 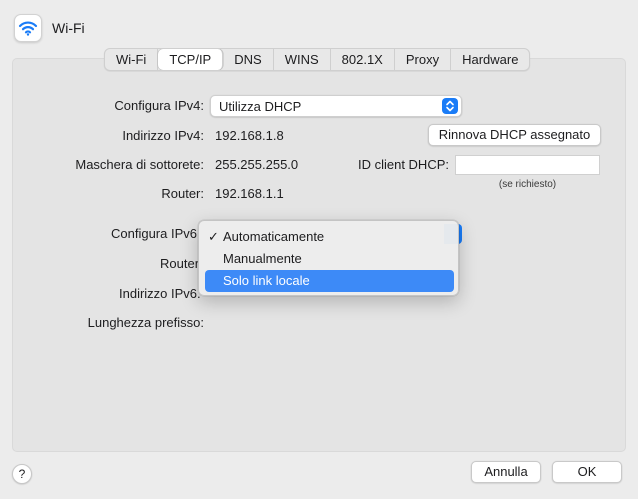 I want to click on renew-dhcp-button: Rinnova DHCP assegnato, so click(x=514, y=135).